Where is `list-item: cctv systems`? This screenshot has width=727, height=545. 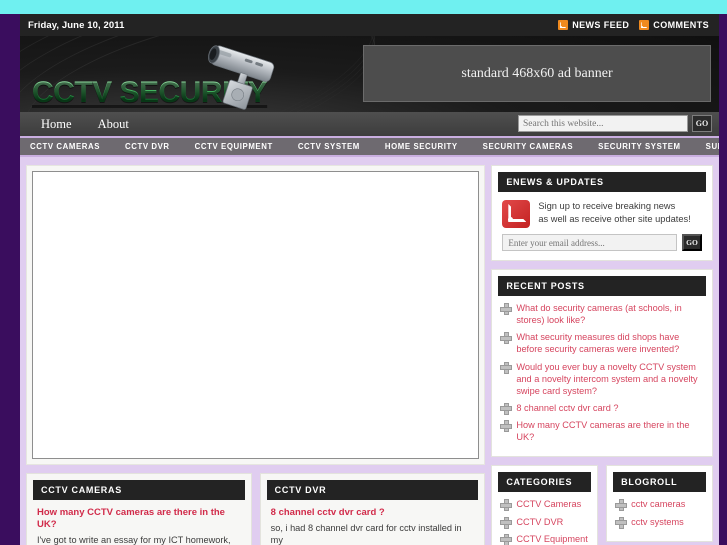
list-item: cctv systems is located at coordinates (659, 522).